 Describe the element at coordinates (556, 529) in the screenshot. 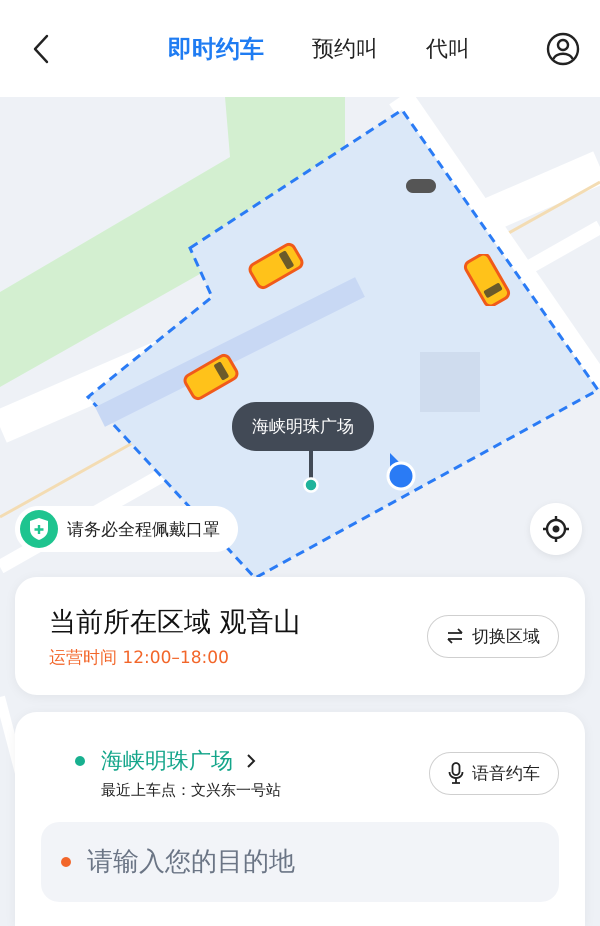

I see `locate-icon` at that location.